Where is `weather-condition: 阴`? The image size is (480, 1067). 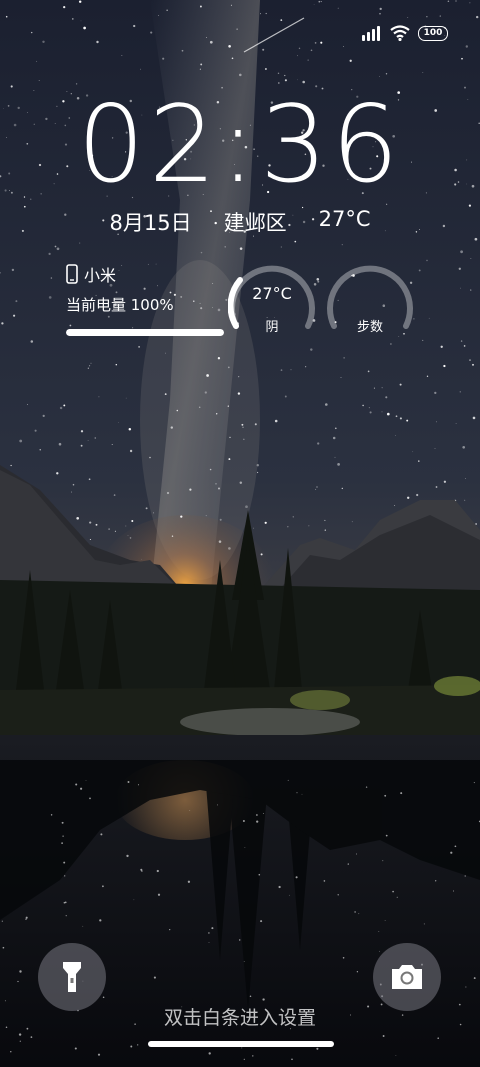
weather-condition: 阴 is located at coordinates (272, 327).